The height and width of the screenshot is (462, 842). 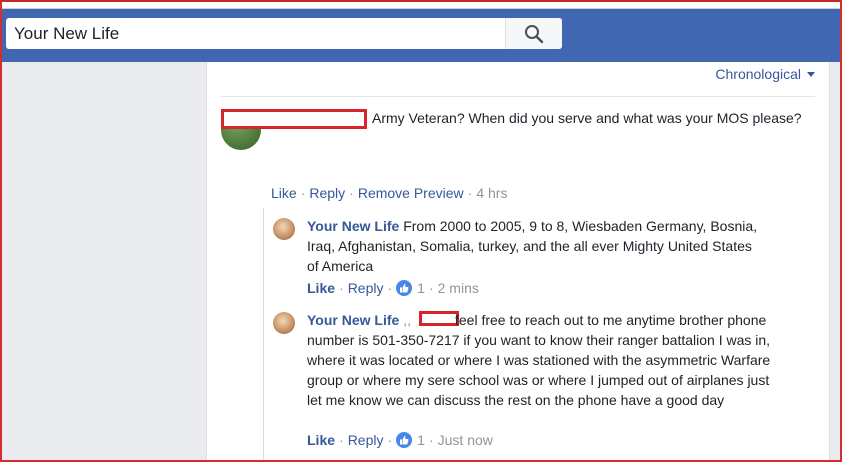 What do you see at coordinates (421, 4) in the screenshot?
I see `browser-top-strip` at bounding box center [421, 4].